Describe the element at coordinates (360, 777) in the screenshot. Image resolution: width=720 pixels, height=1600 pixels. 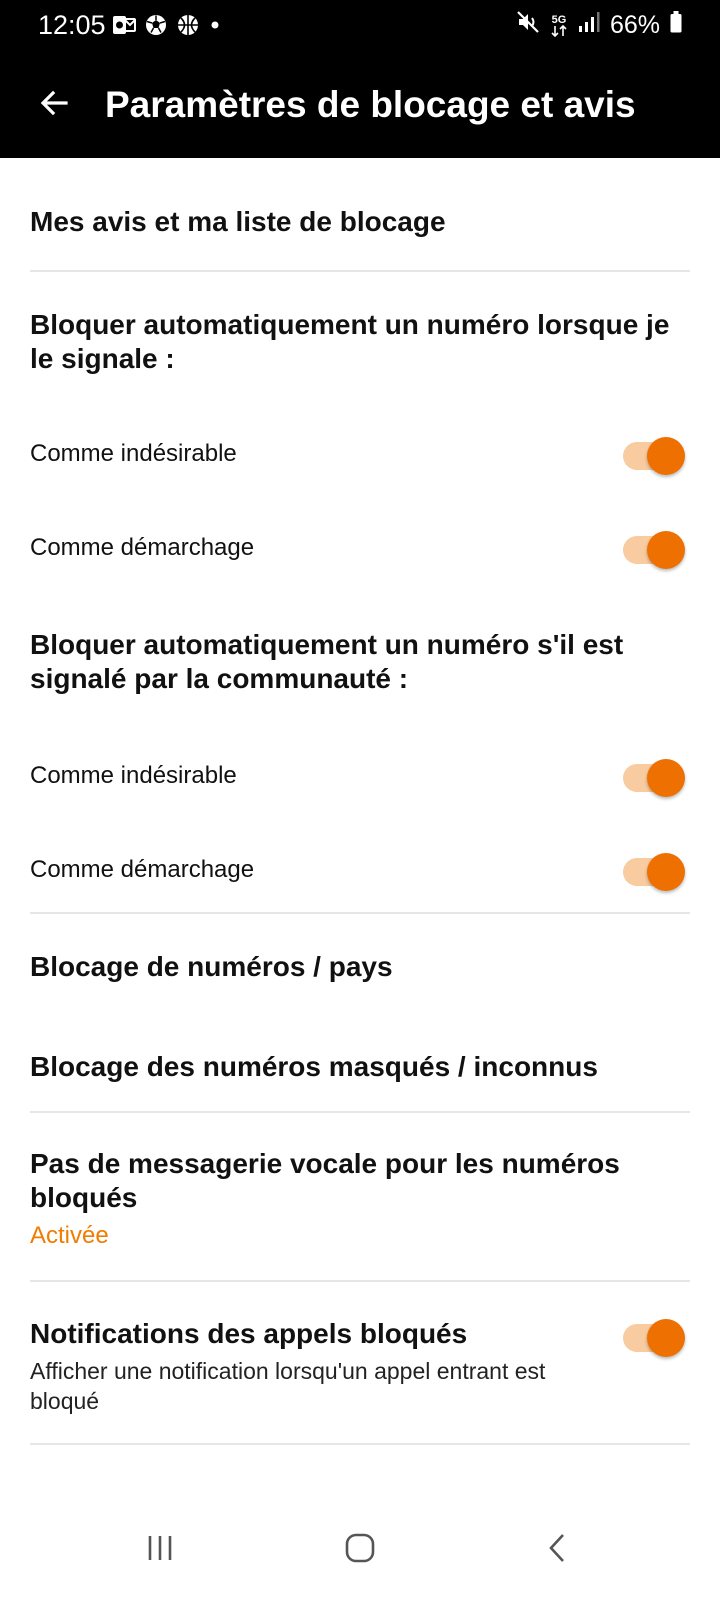
I see `community-undesirable-row: Comme indésirable` at that location.